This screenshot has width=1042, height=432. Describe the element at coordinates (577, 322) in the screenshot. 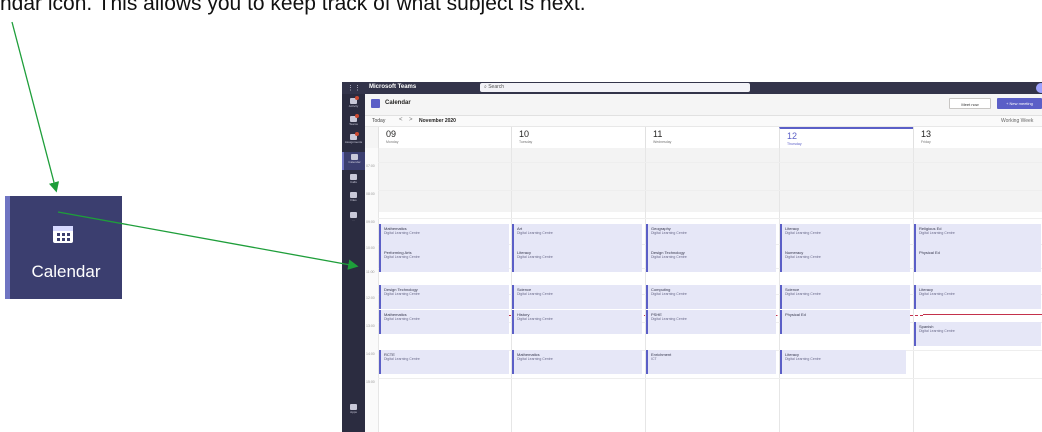

I see `calendar-event: History Digital Learning Centre` at that location.